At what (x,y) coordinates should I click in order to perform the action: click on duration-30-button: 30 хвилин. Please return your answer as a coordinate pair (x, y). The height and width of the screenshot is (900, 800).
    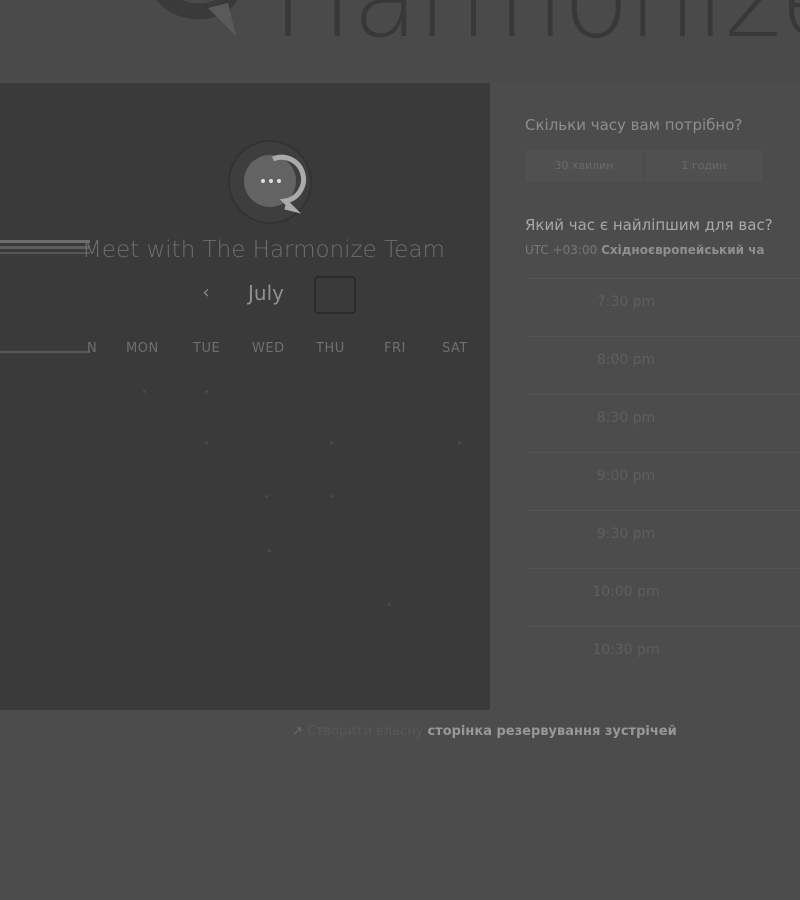
    Looking at the image, I should click on (584, 166).